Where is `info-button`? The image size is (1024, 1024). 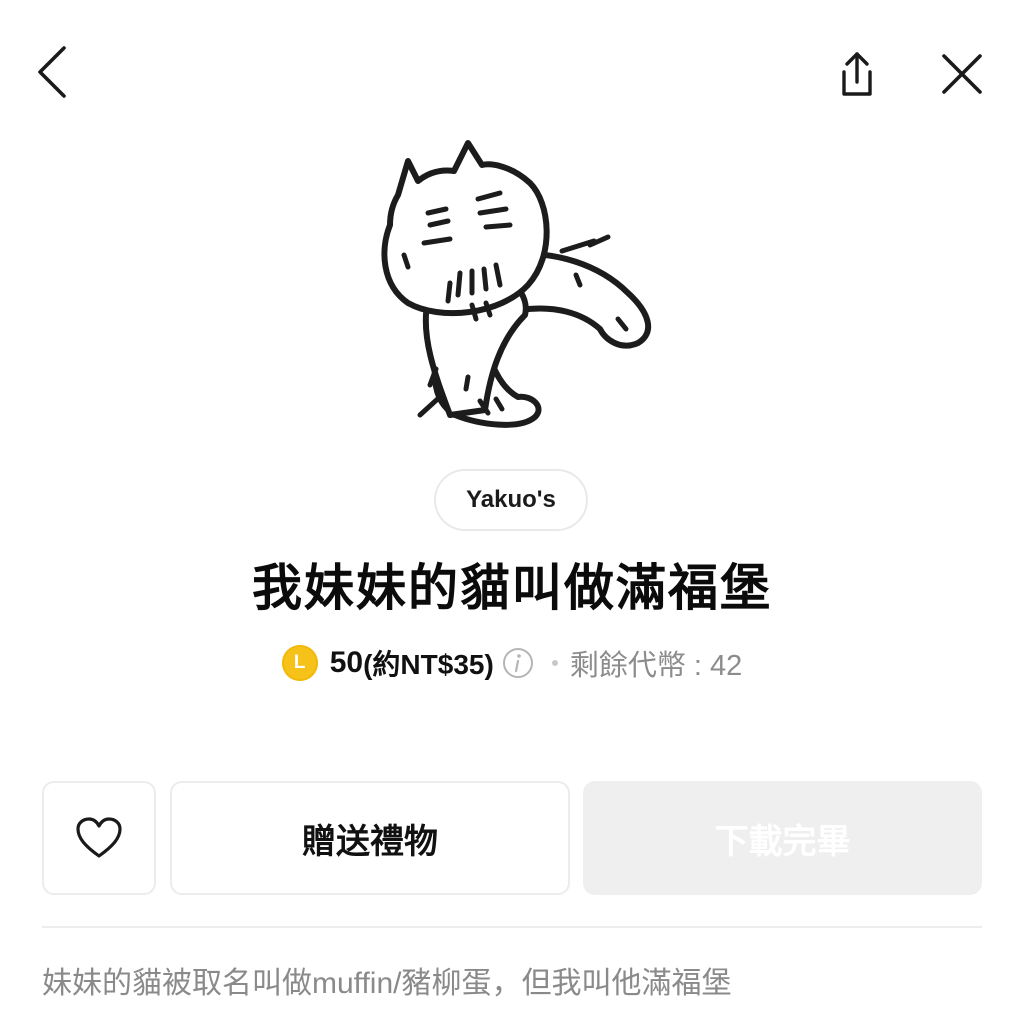 info-button is located at coordinates (518, 663).